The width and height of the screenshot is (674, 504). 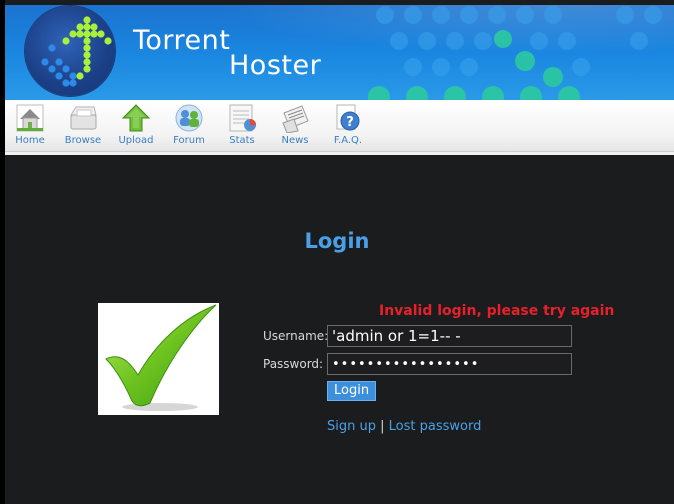 What do you see at coordinates (339, 153) in the screenshot?
I see `nav-divider` at bounding box center [339, 153].